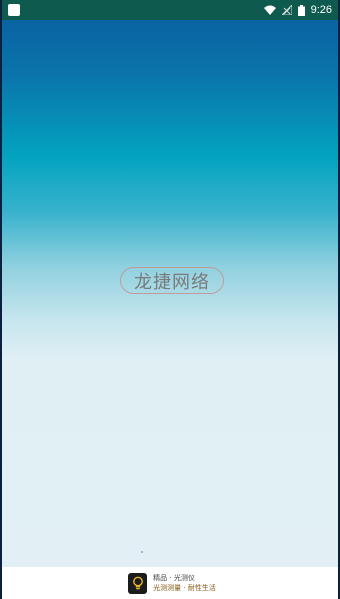  What do you see at coordinates (184, 588) in the screenshot?
I see `footer-subtitle: 光测测量 · 耐性生活` at bounding box center [184, 588].